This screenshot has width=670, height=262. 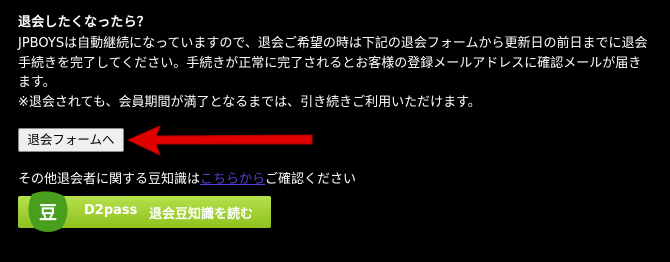 I want to click on badge-glyph: 豆, so click(x=48, y=213).